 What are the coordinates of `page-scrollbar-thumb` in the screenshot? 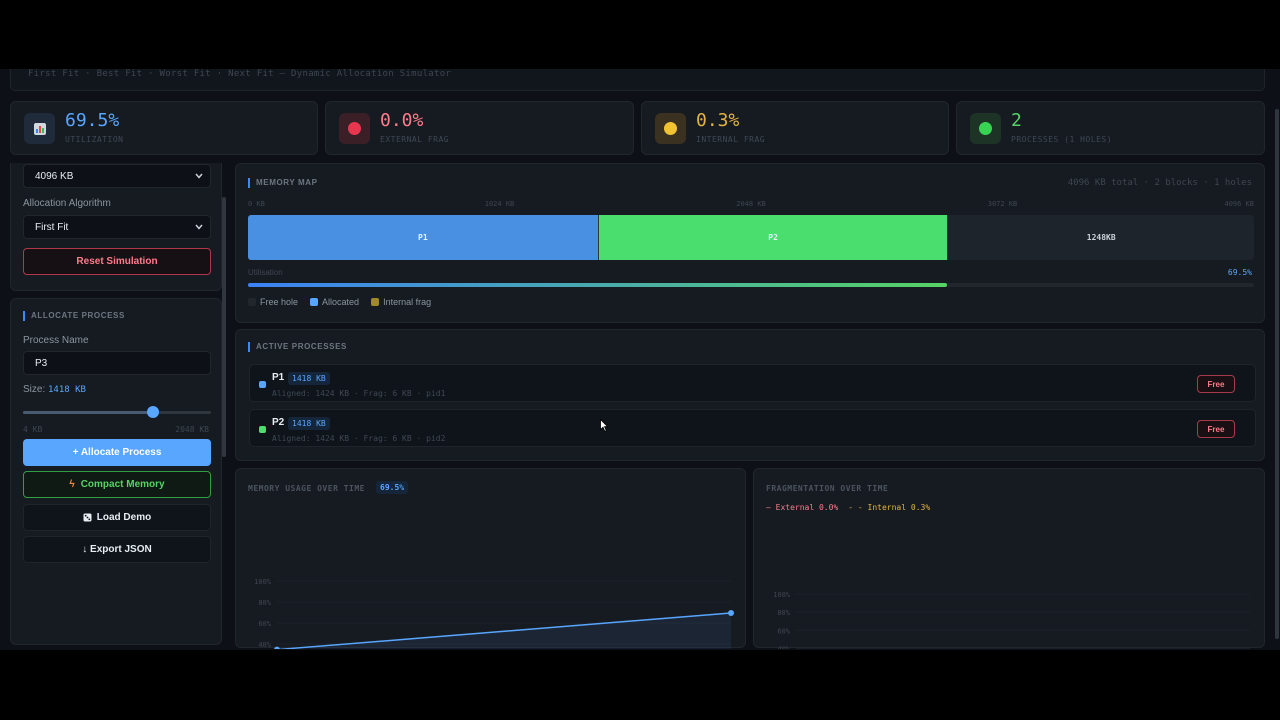 It's located at (1277, 374).